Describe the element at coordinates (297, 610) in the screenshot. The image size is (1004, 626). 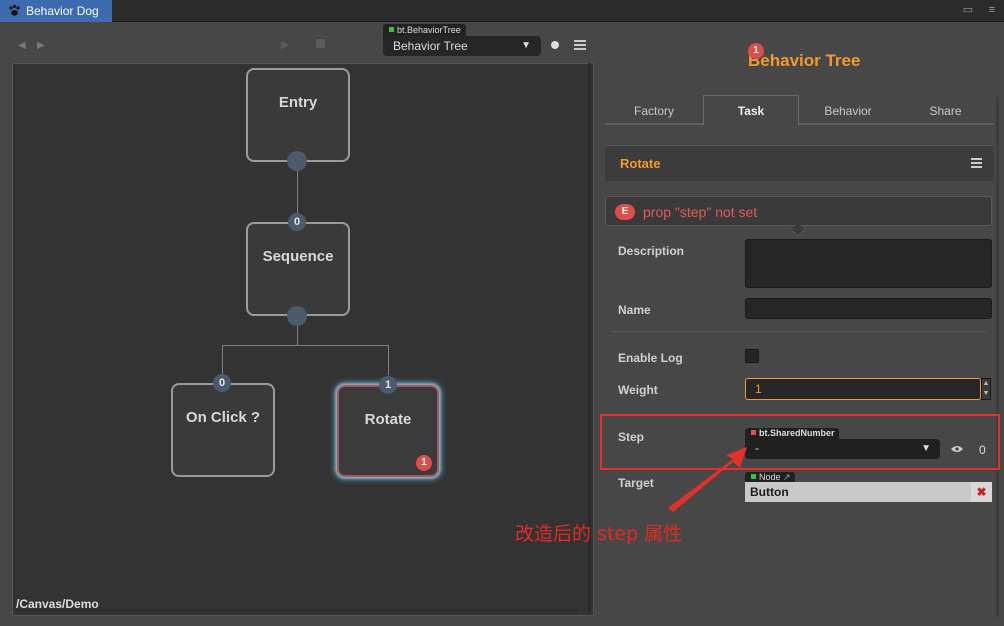
I see `canvas-horizontal-scrollbar` at that location.